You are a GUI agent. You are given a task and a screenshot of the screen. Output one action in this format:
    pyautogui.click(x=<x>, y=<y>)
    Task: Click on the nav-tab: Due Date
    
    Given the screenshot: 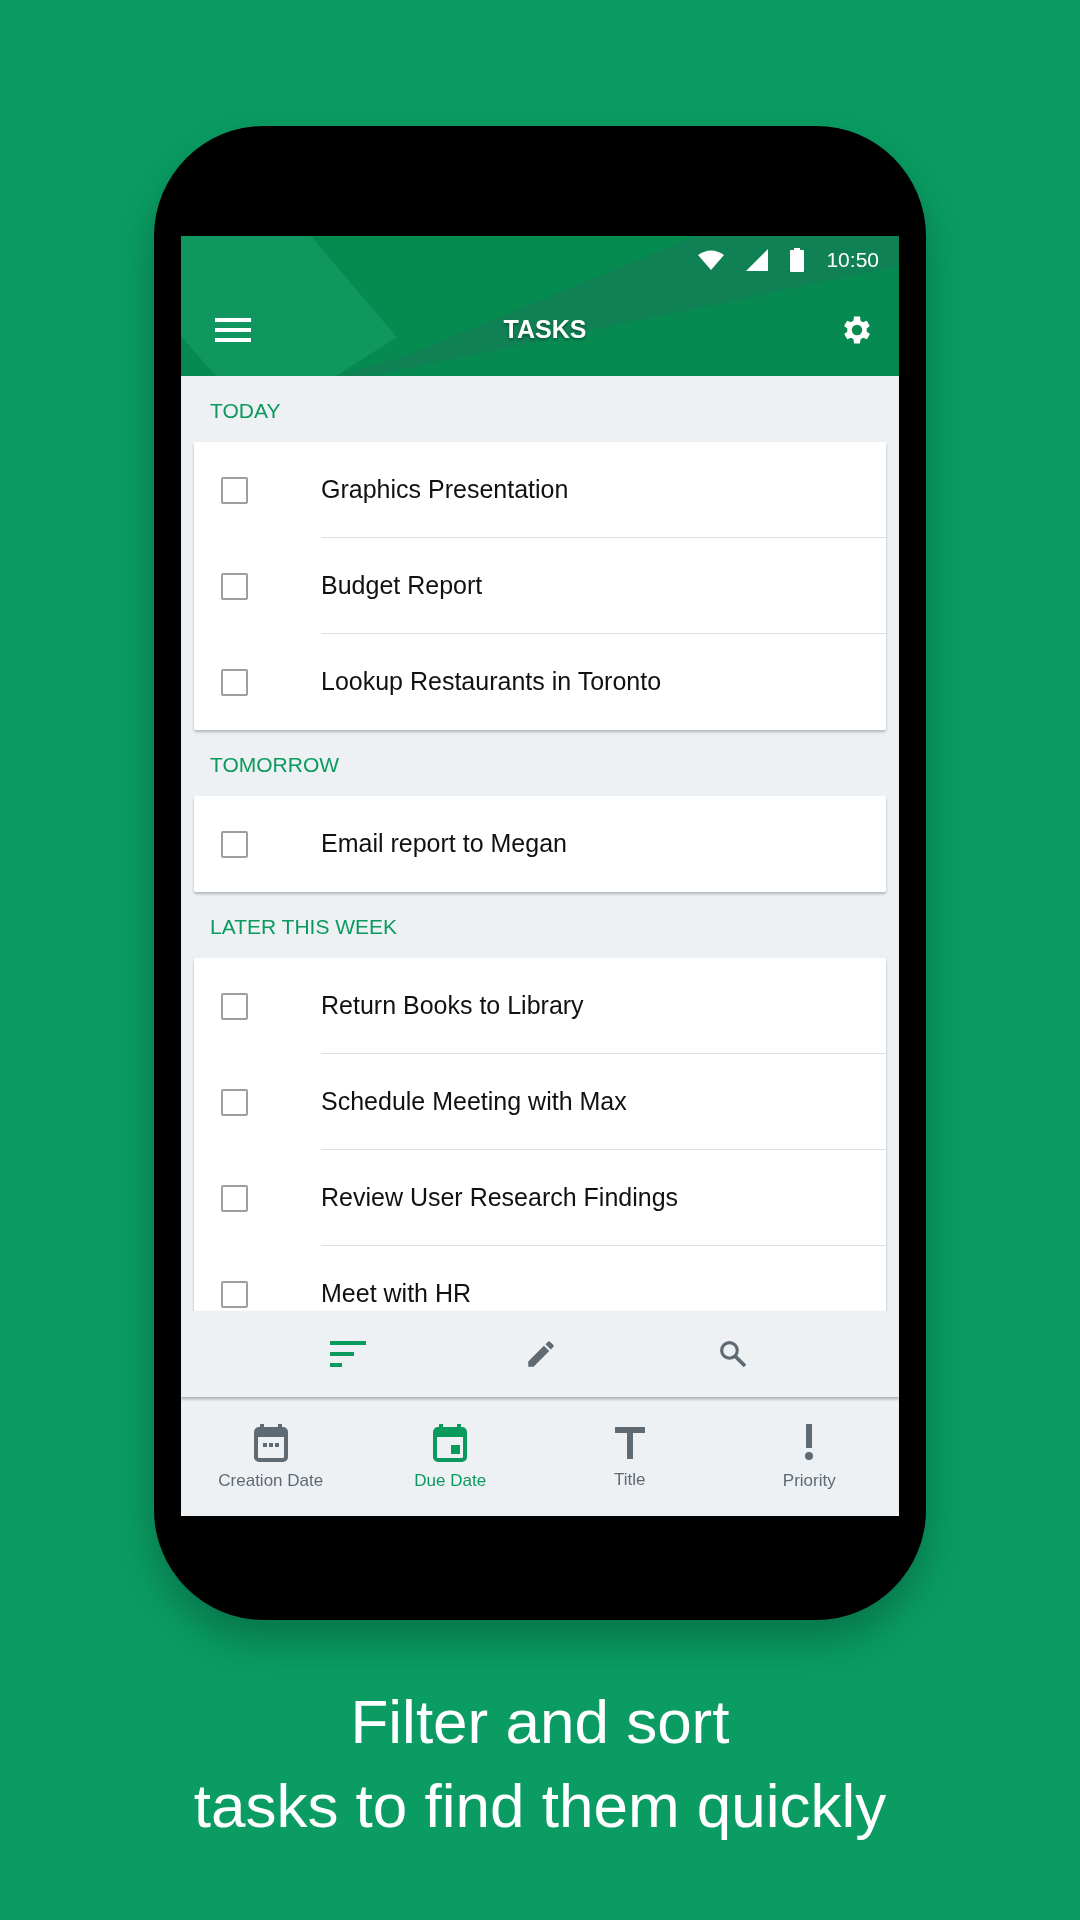 What is the action you would take?
    pyautogui.click(x=450, y=1458)
    